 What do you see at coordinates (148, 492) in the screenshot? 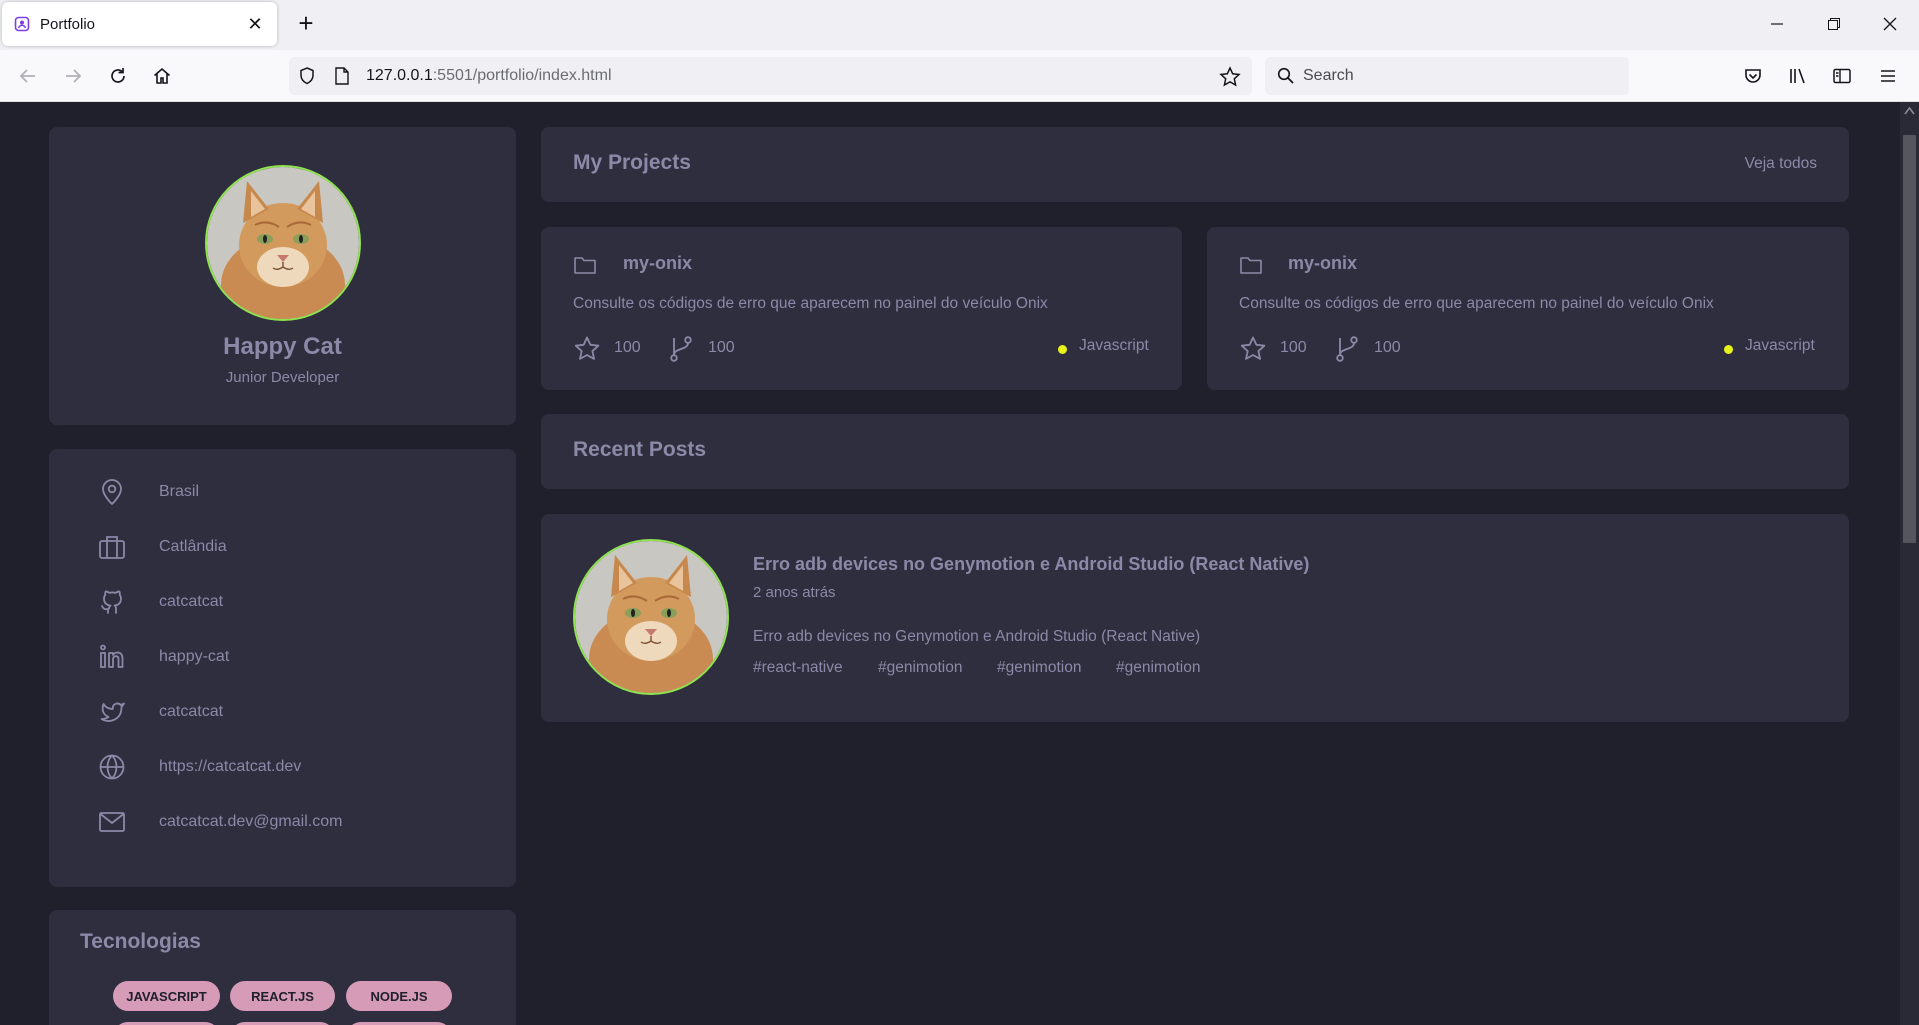
I see `info-country: Brasil` at bounding box center [148, 492].